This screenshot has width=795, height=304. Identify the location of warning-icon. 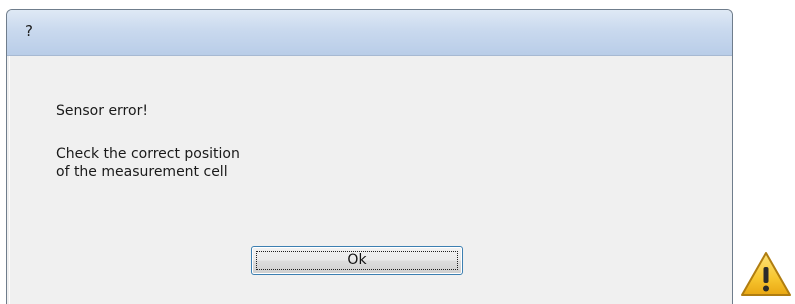
(766, 274).